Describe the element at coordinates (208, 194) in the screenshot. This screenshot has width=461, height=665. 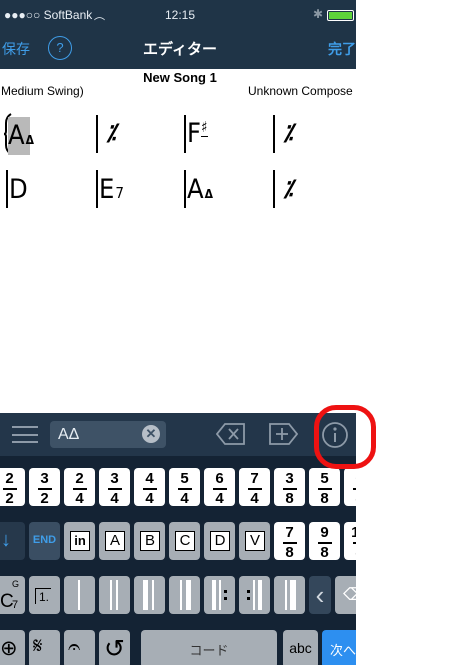
I see `chord-quality: Δ` at that location.